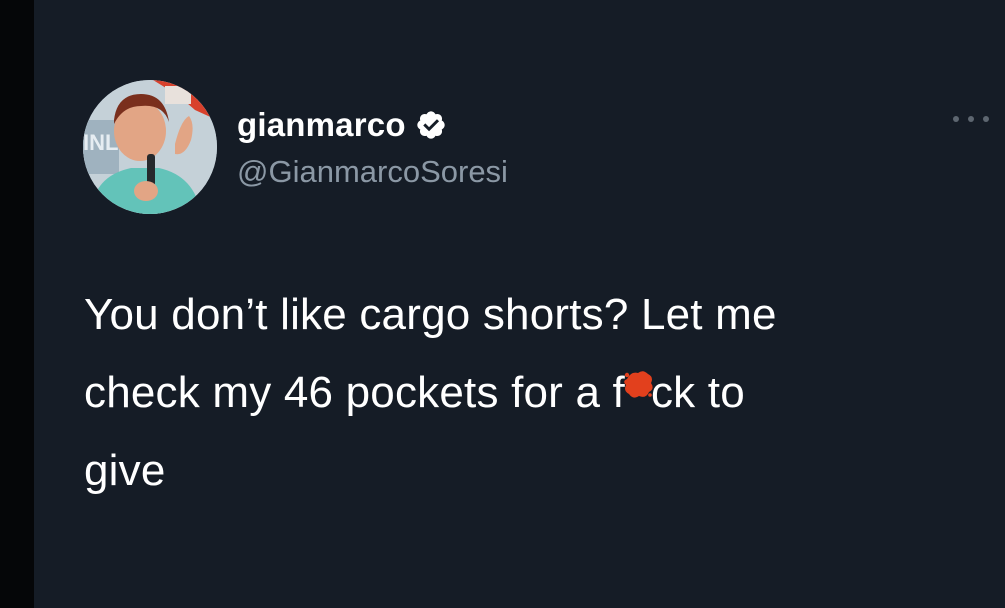  I want to click on red-scribble-censor-icon, so click(638, 389).